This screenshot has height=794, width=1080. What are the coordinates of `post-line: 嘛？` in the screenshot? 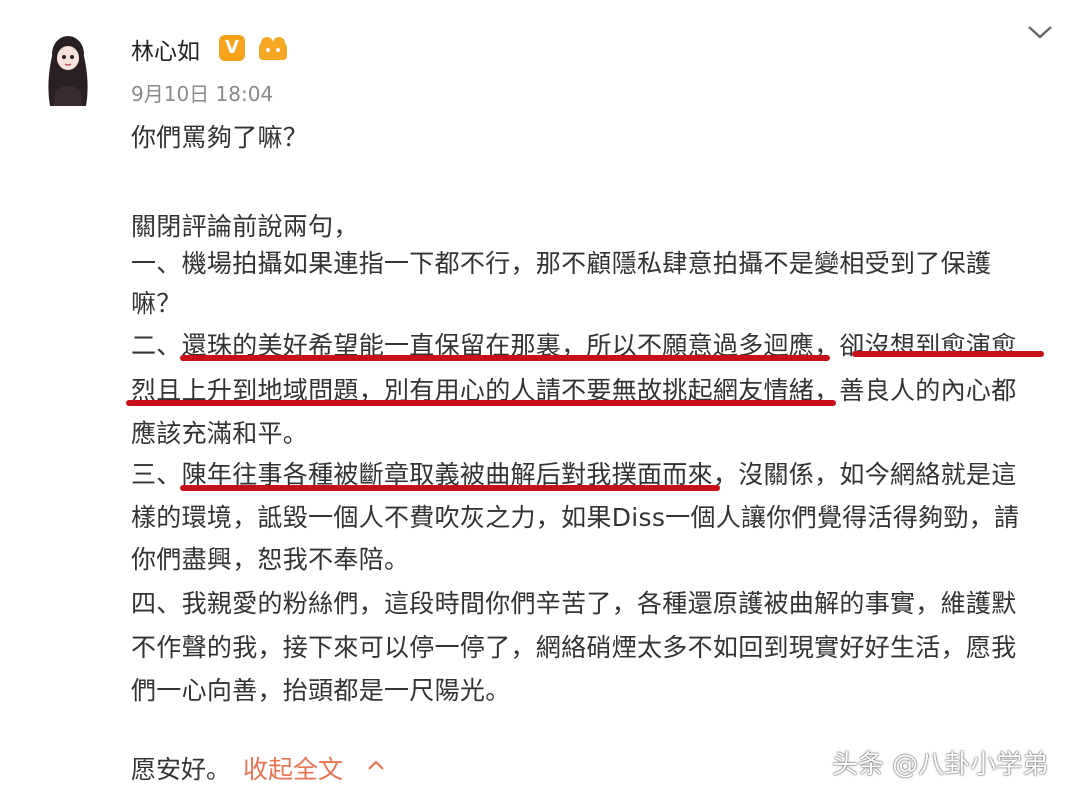 It's located at (156, 303).